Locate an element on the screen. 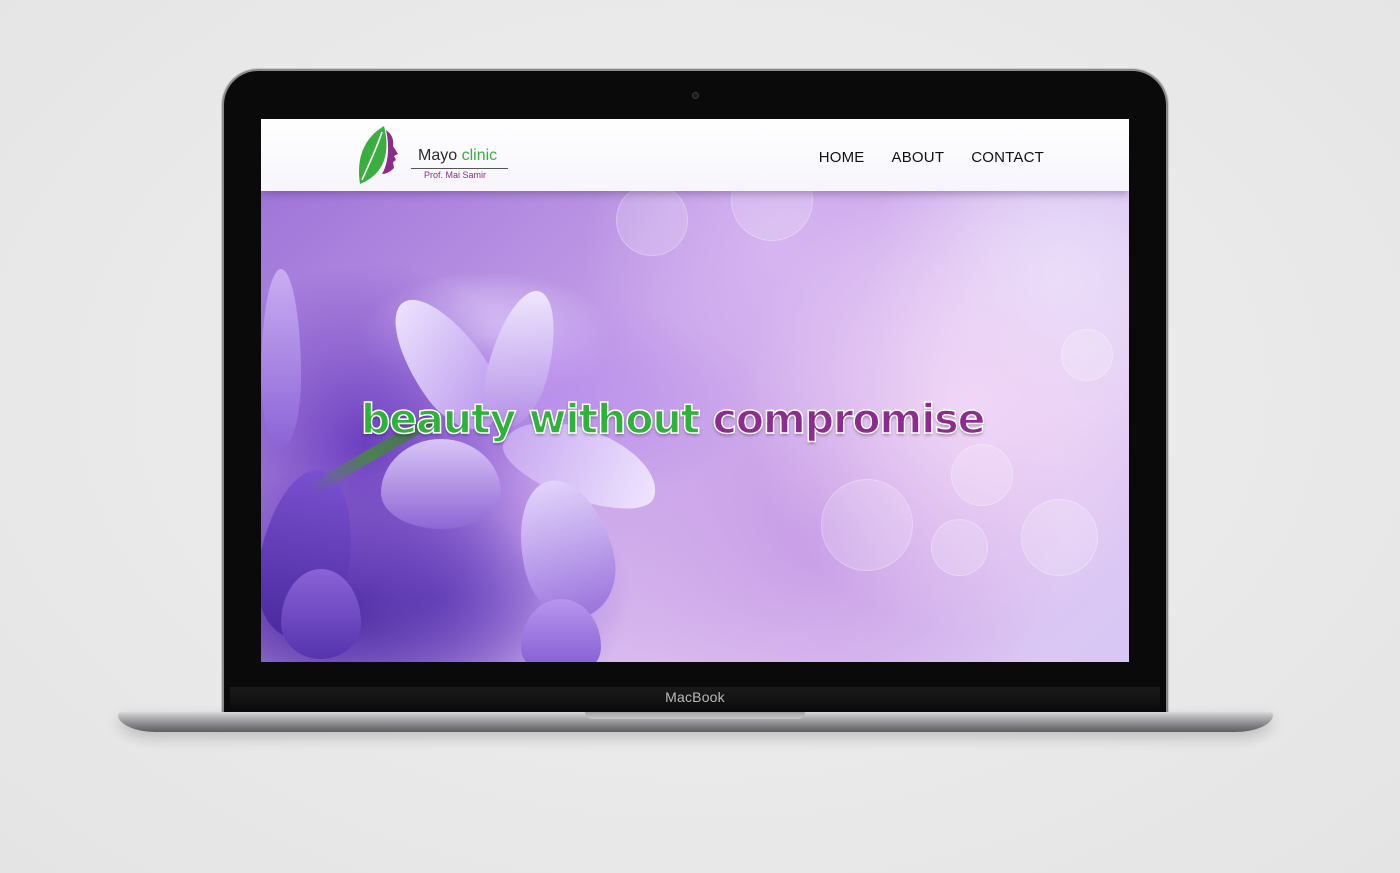 The image size is (1400, 873). nav-home-link: HOME is located at coordinates (842, 157).